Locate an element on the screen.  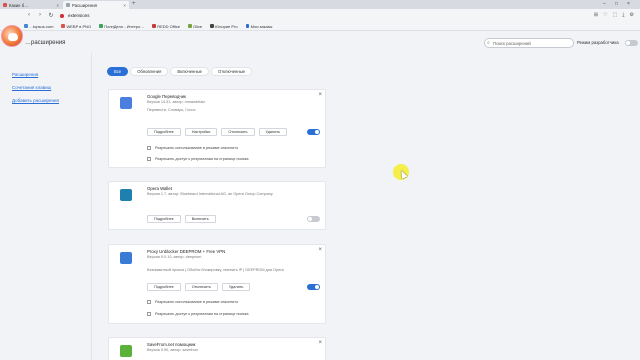
download-icon: ⤓ is located at coordinates (623, 15).